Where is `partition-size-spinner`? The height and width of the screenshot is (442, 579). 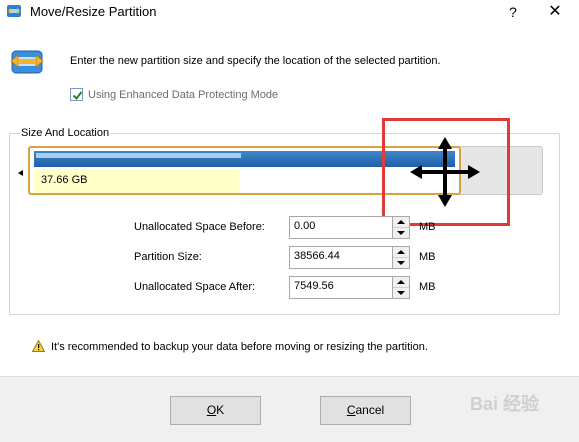 partition-size-spinner is located at coordinates (401, 257).